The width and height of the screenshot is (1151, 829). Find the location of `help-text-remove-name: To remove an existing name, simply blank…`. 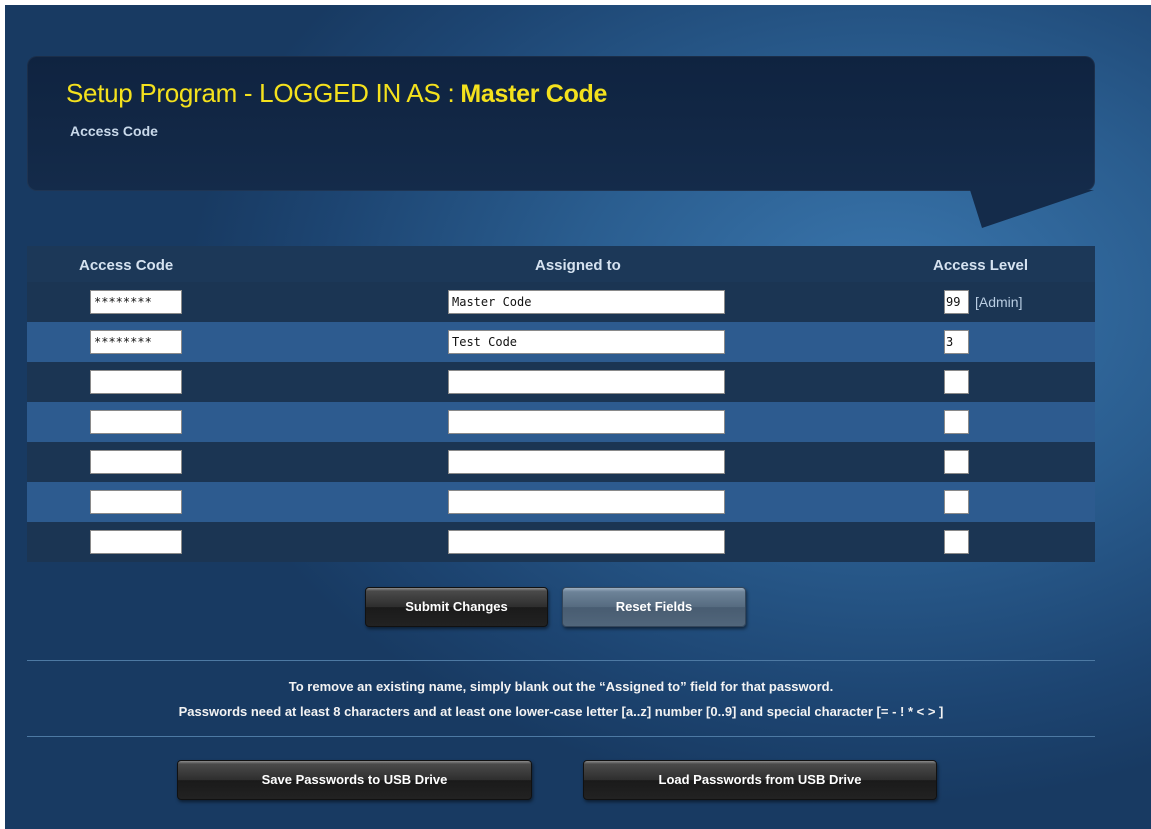

help-text-remove-name: To remove an existing name, simply blank… is located at coordinates (561, 686).